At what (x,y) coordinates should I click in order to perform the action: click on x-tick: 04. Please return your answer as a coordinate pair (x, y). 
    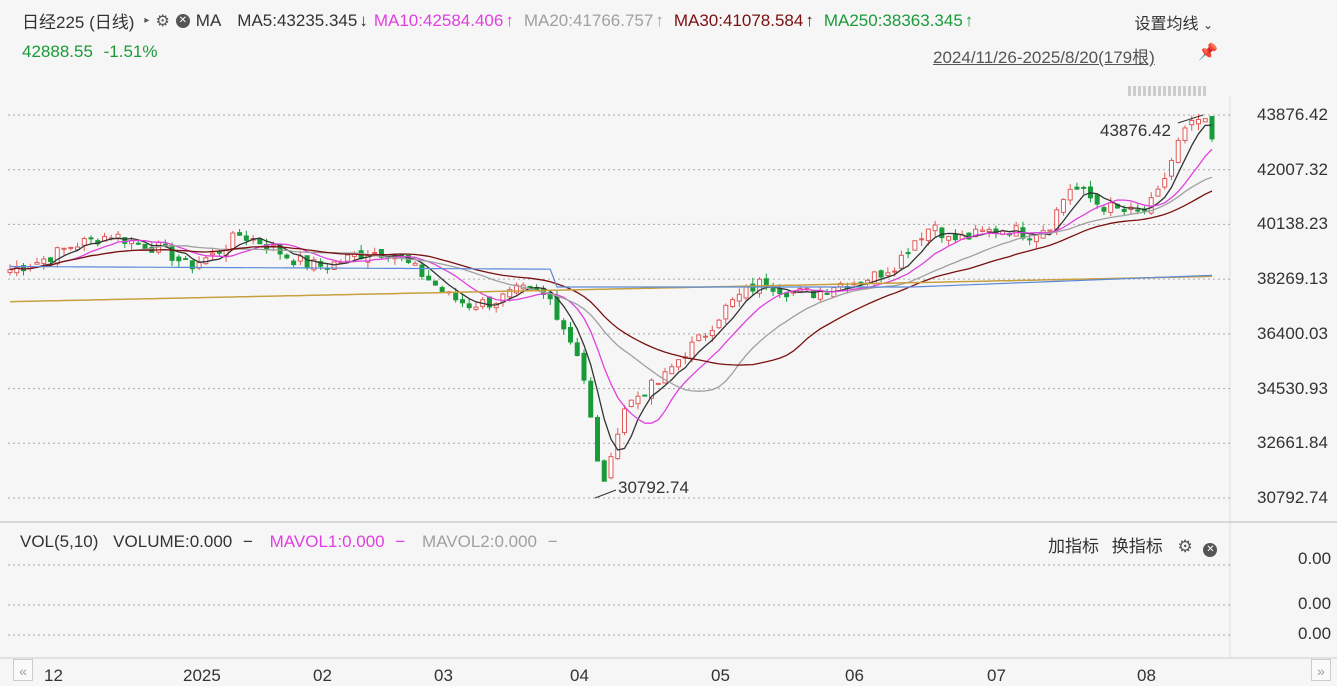
    Looking at the image, I should click on (579, 675).